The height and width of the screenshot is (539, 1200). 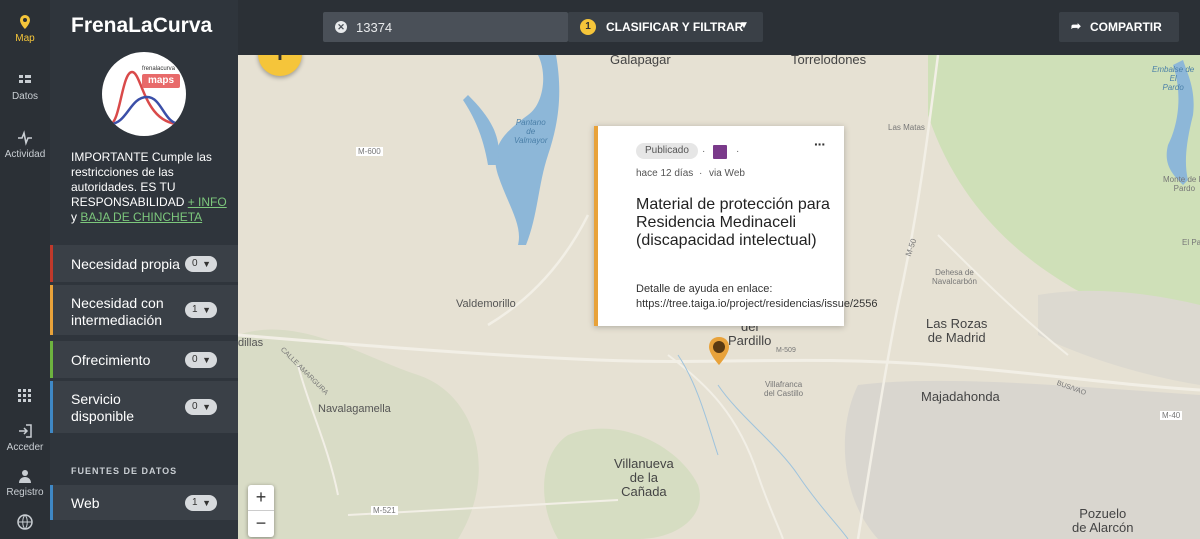 What do you see at coordinates (719, 351) in the screenshot?
I see `map-marker-icon` at bounding box center [719, 351].